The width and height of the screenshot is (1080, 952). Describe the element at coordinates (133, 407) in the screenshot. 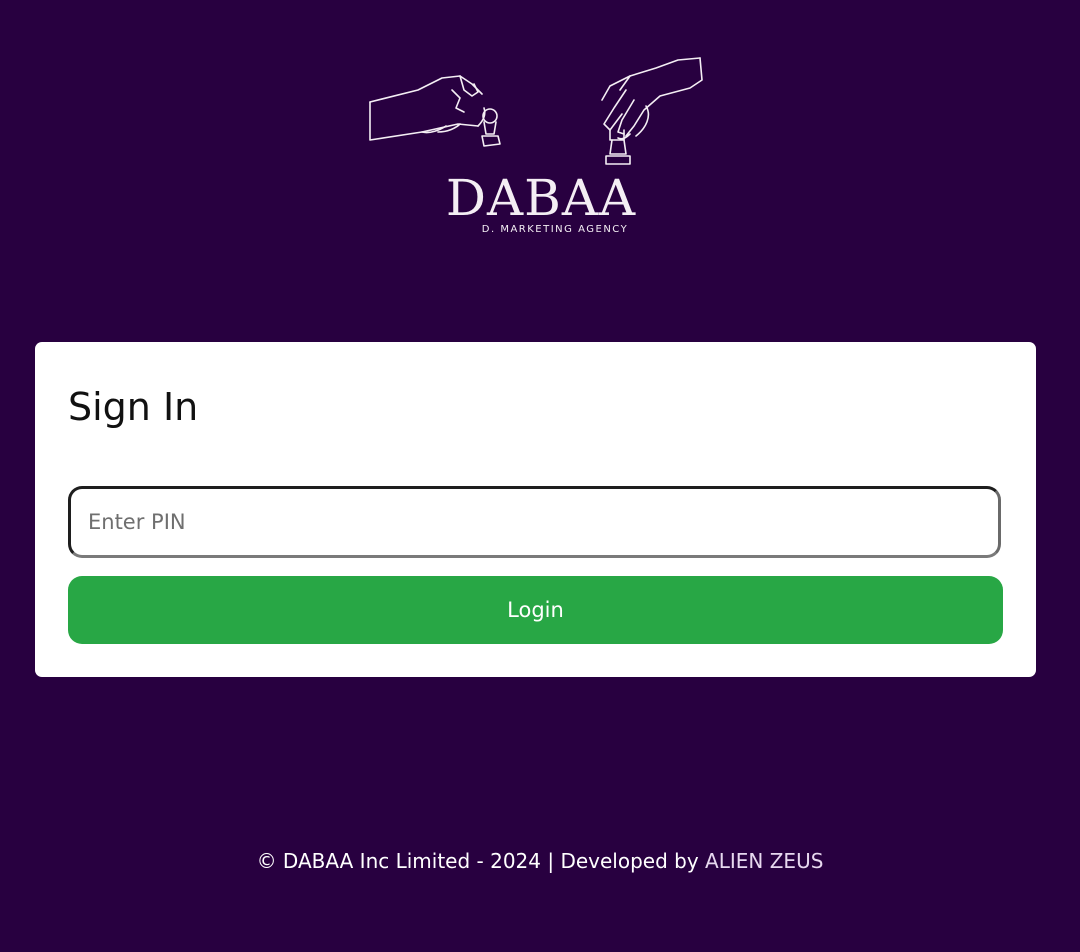

I see `signin-title: Sign In` at that location.